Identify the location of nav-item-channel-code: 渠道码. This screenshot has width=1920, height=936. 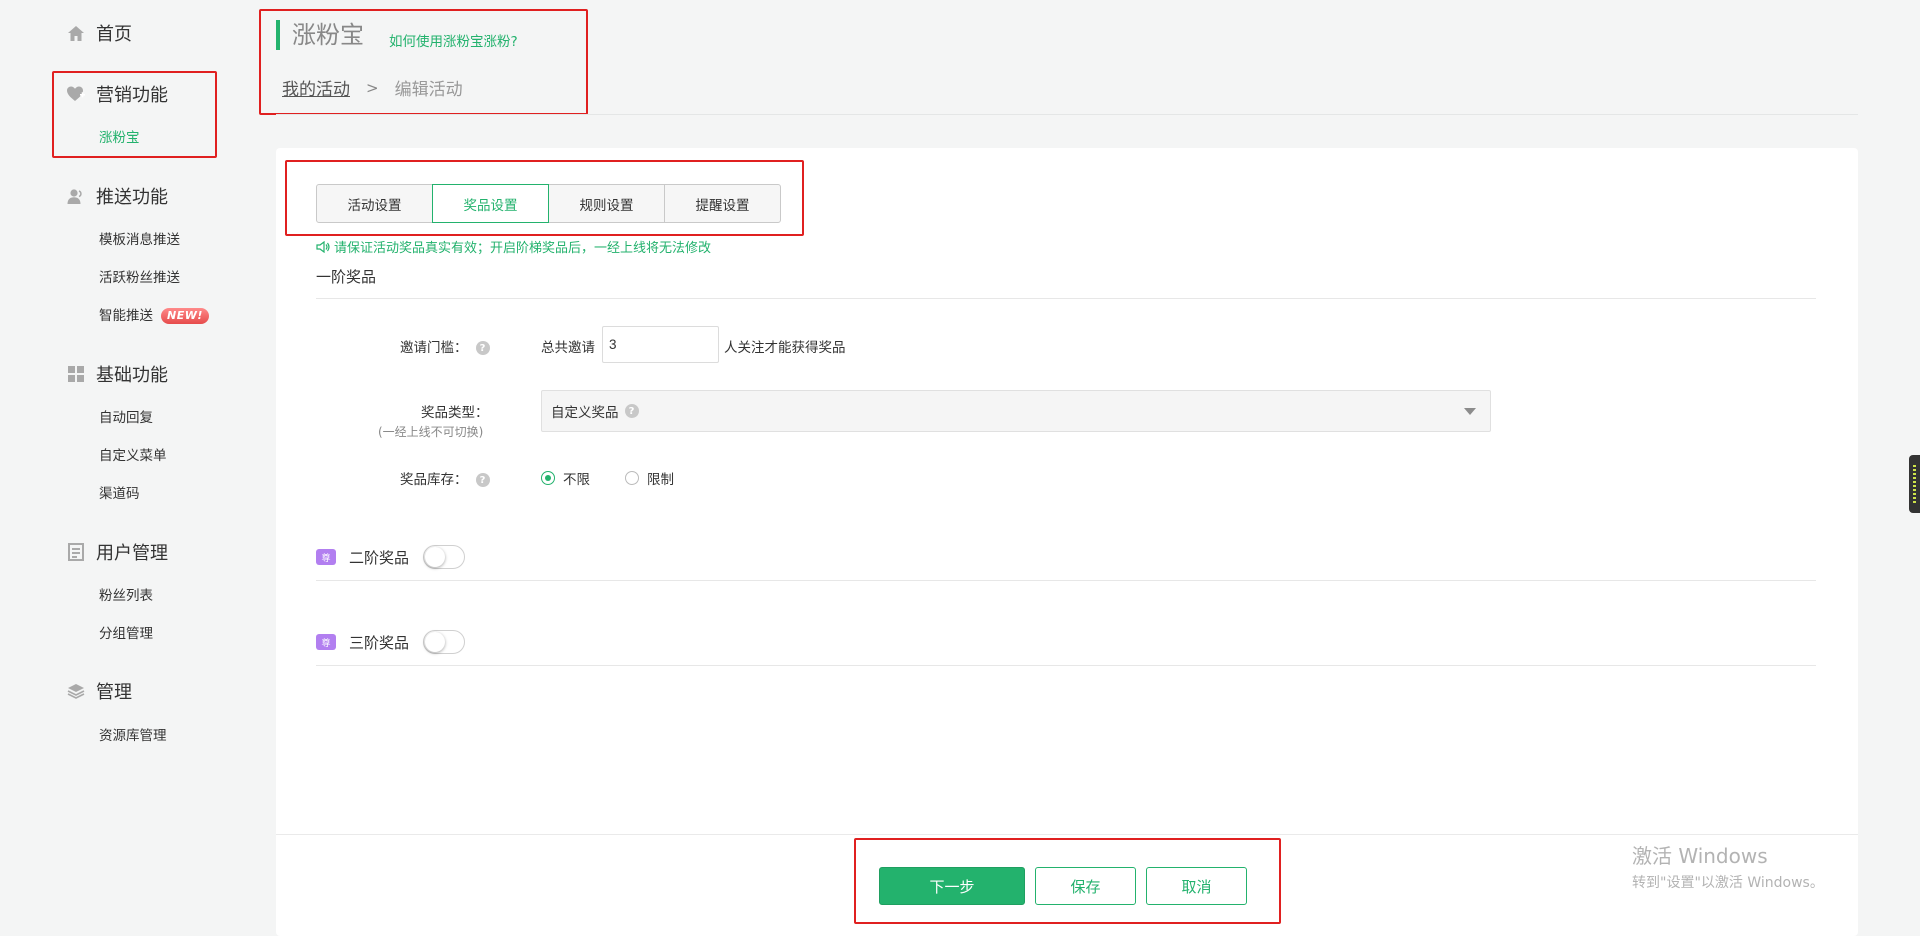
(119, 492).